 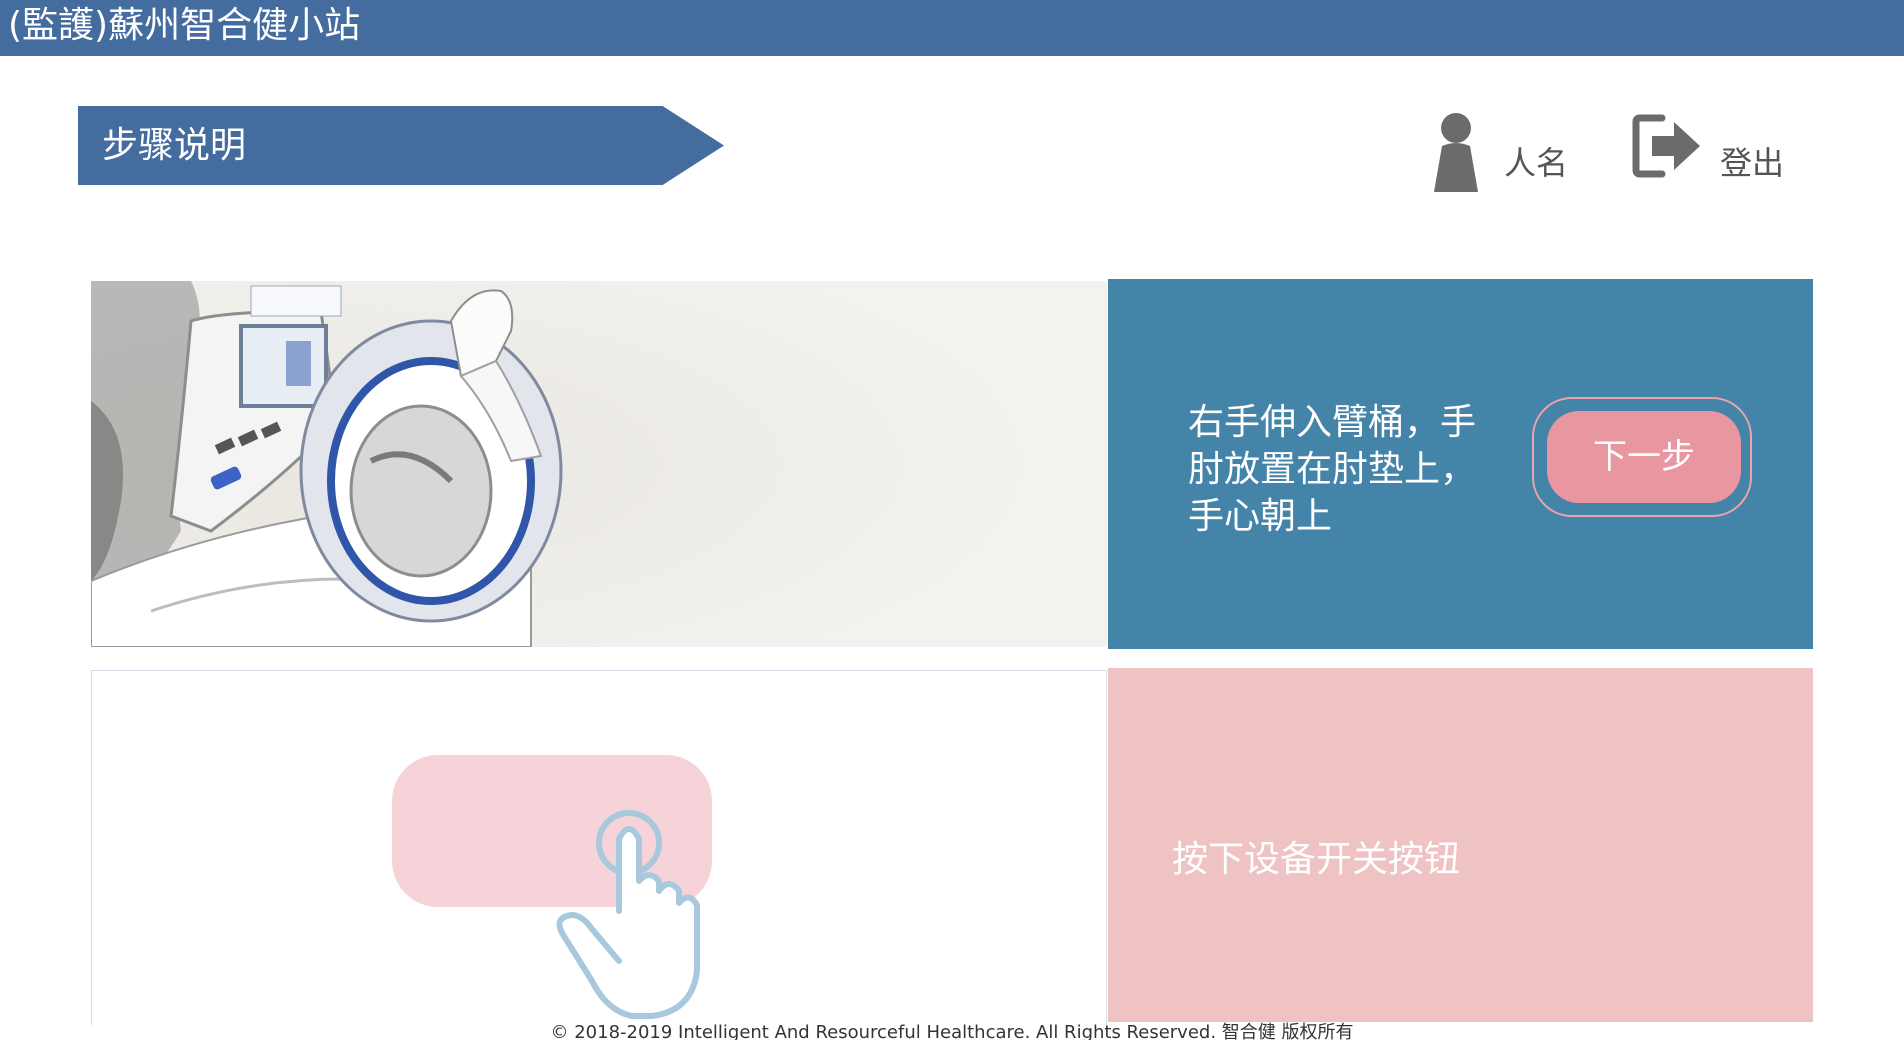 What do you see at coordinates (1666, 146) in the screenshot?
I see `logout-icon` at bounding box center [1666, 146].